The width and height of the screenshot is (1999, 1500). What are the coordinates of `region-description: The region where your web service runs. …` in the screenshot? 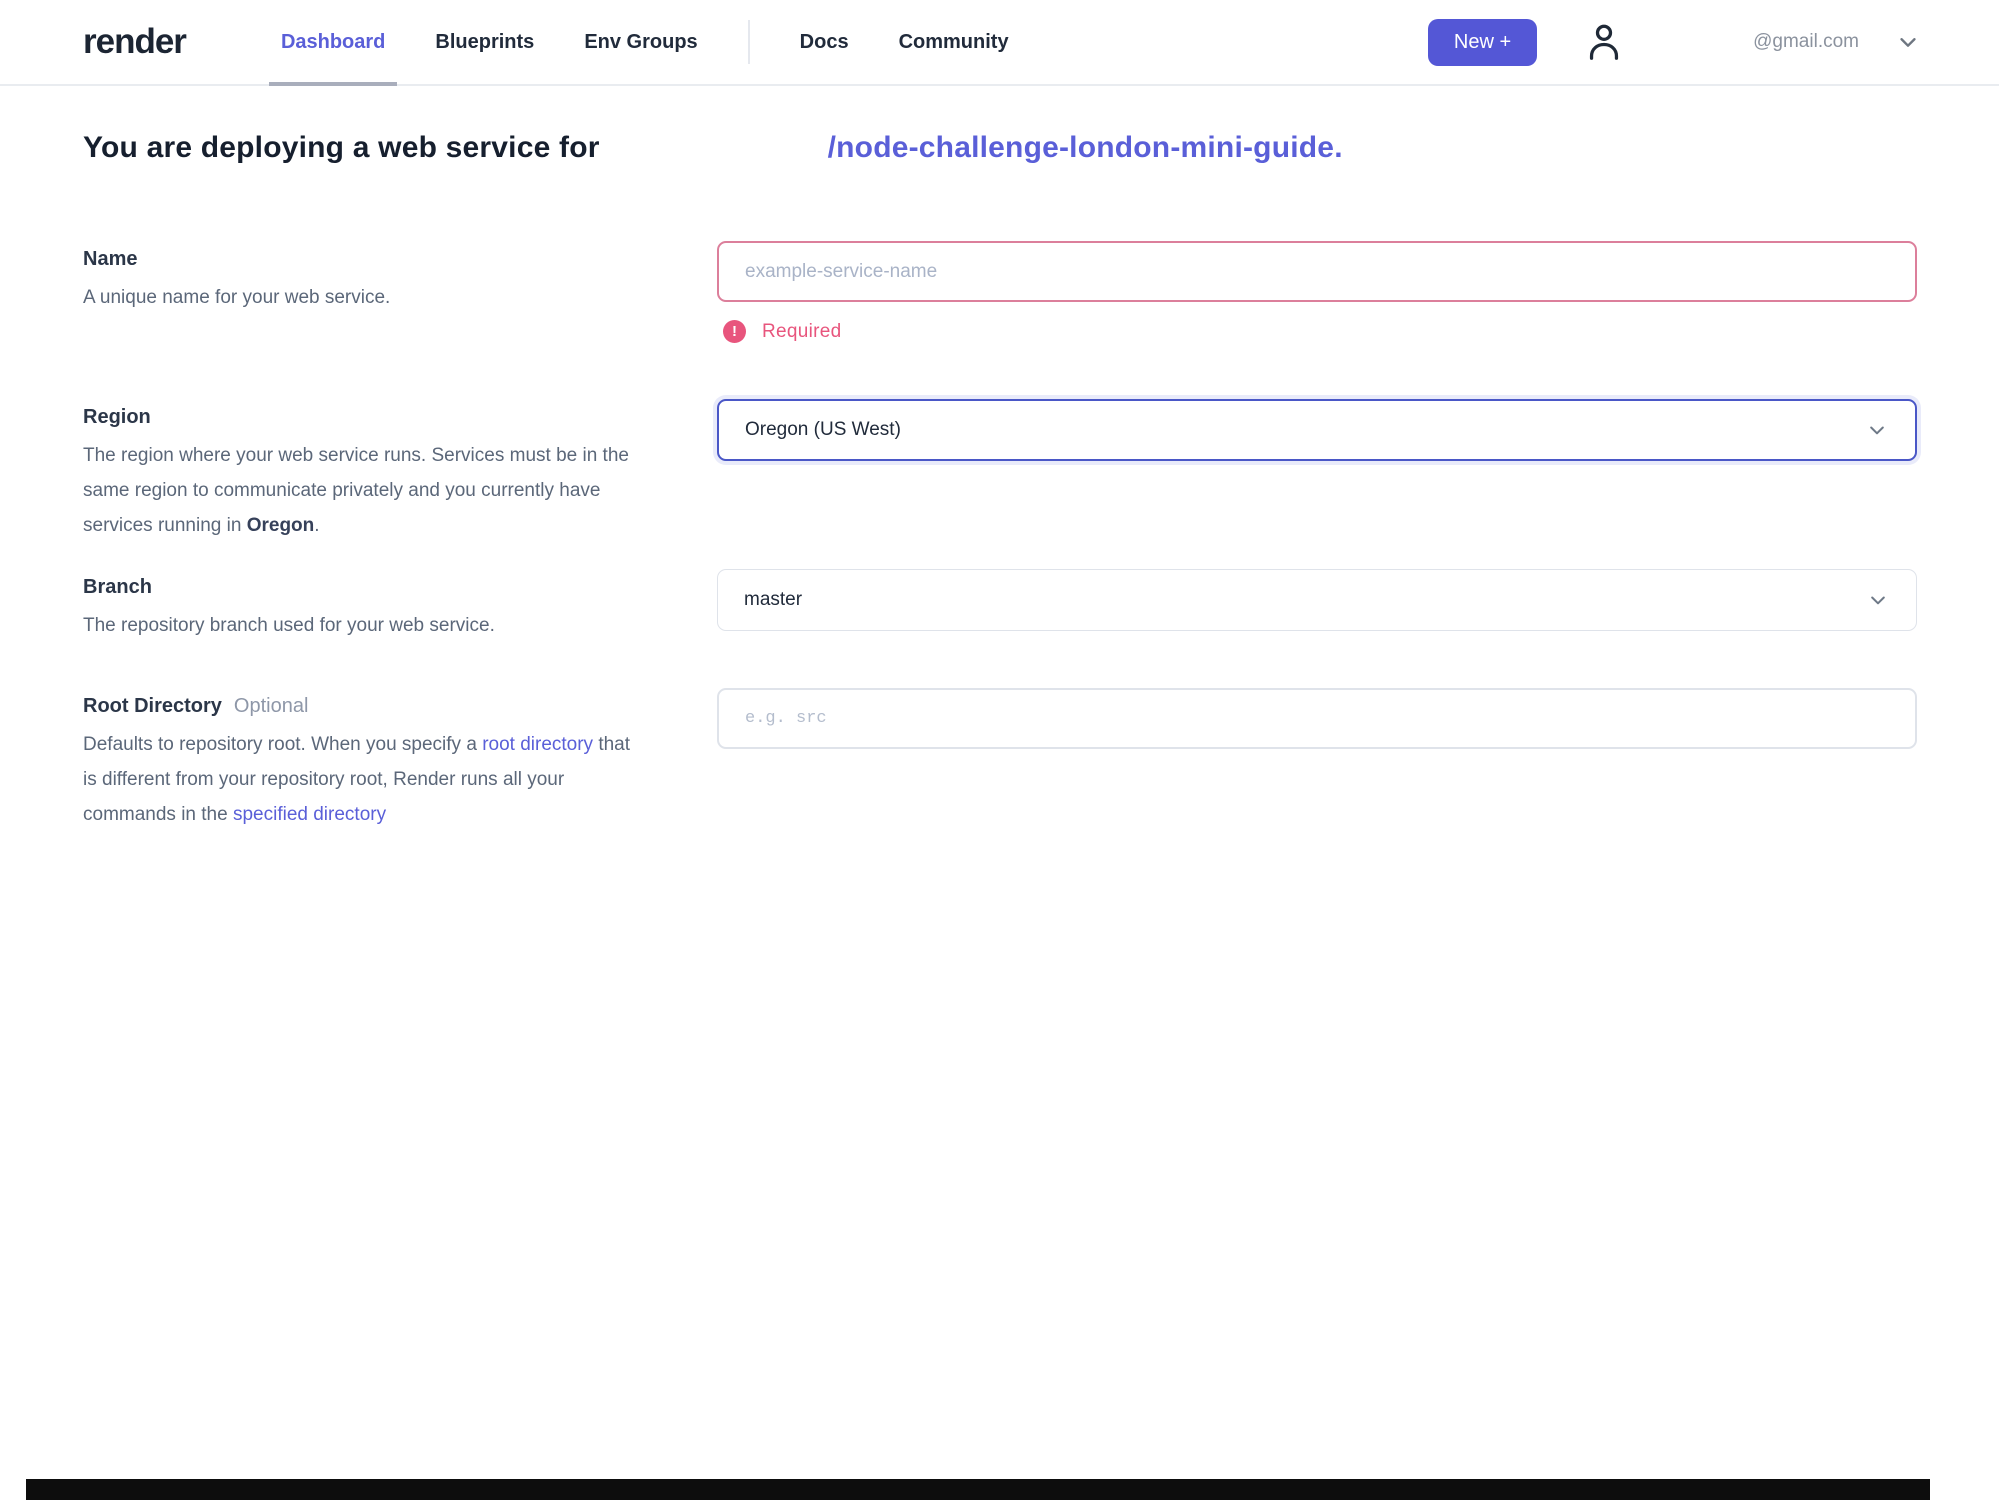 It's located at (361, 490).